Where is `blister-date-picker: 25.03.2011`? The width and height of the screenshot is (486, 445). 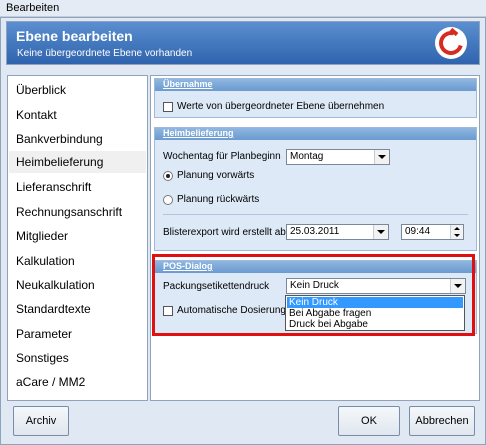
blister-date-picker: 25.03.2011 is located at coordinates (337, 232).